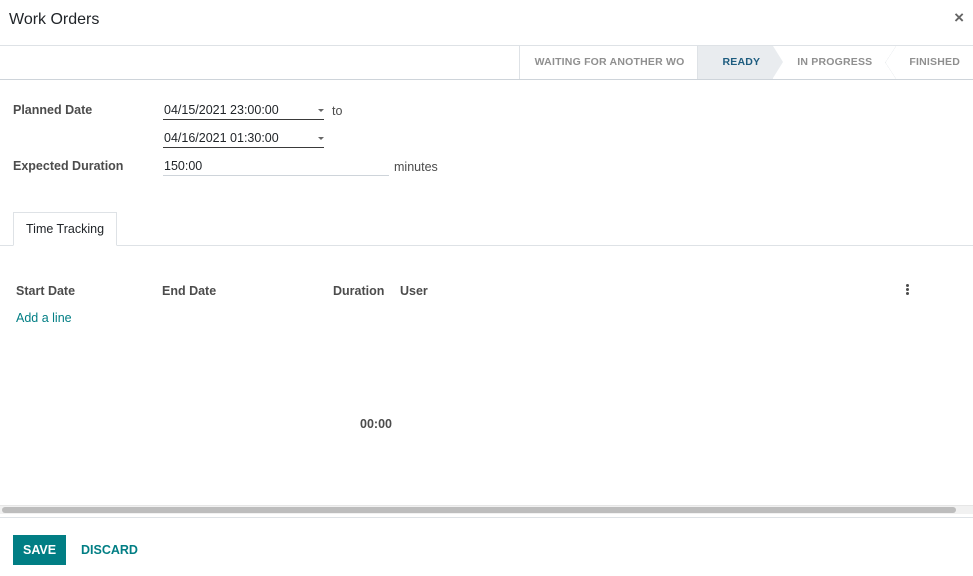  What do you see at coordinates (189, 291) in the screenshot?
I see `column-header-end-date: End Date` at bounding box center [189, 291].